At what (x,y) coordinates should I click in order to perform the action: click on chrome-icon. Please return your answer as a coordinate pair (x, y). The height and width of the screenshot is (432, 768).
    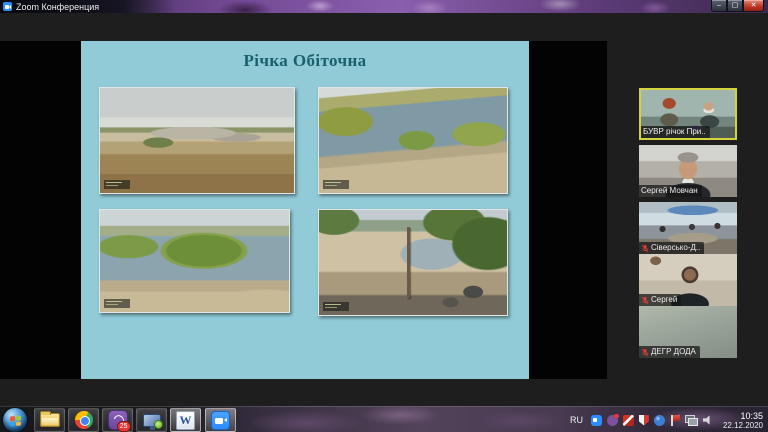
    Looking at the image, I should click on (83, 420).